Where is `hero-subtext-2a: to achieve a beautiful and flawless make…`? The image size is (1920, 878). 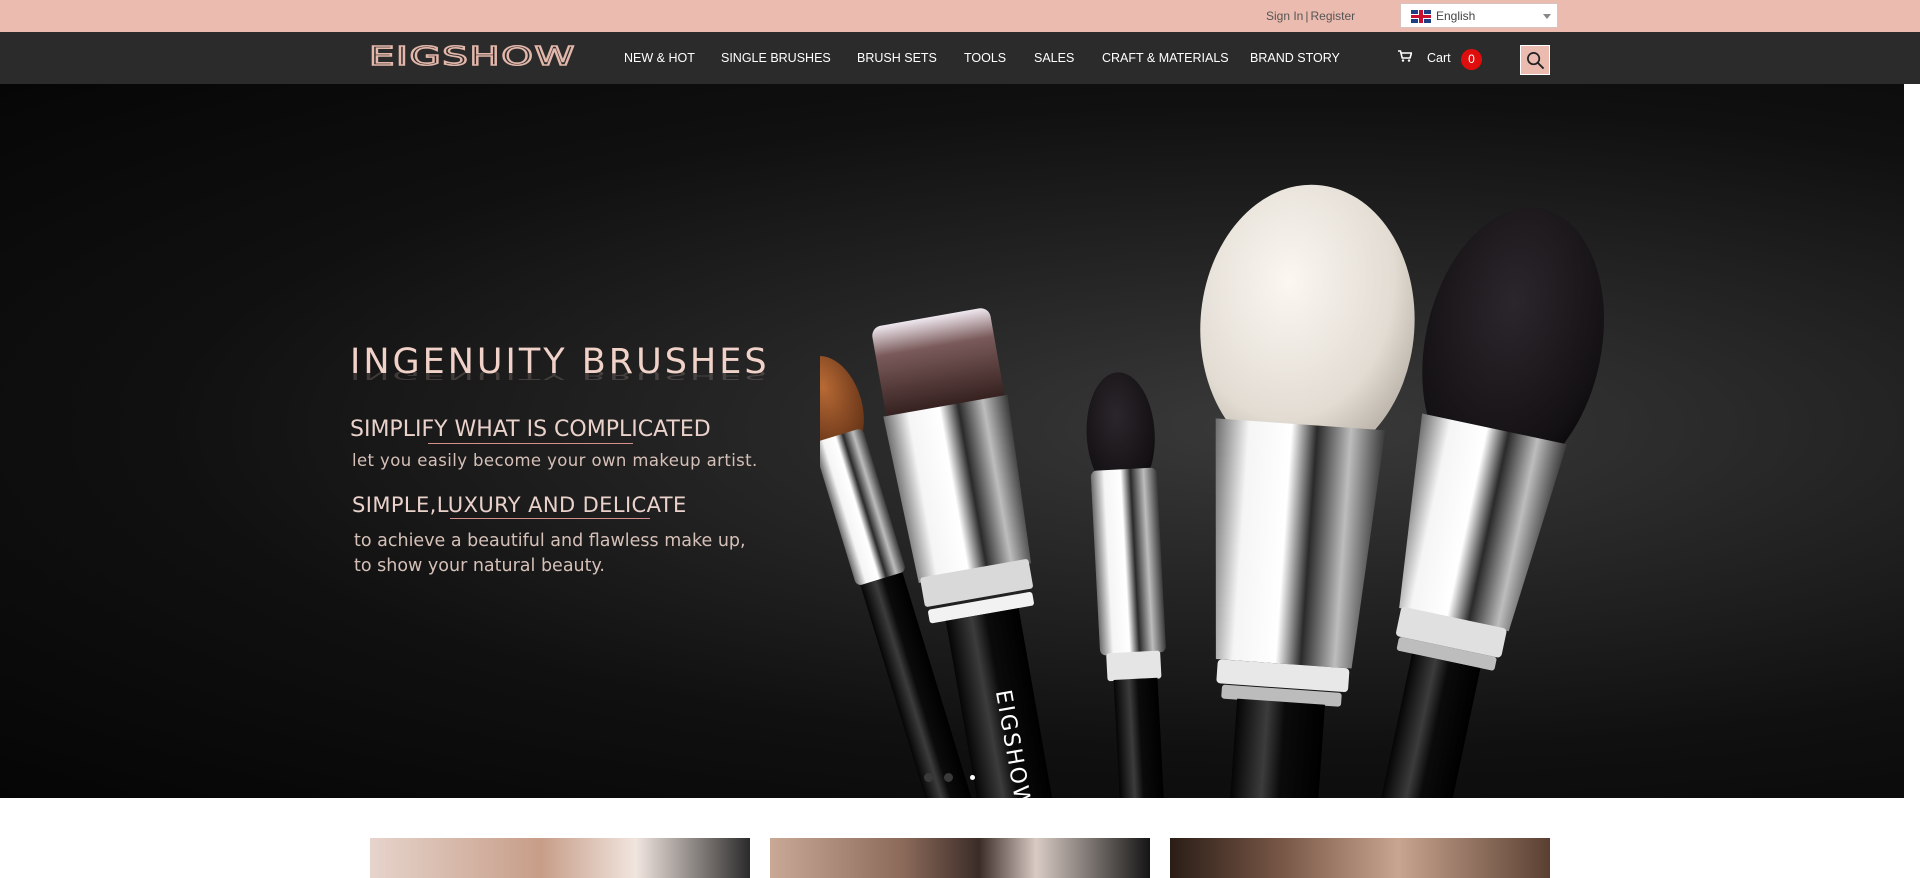 hero-subtext-2a: to achieve a beautiful and flawless make… is located at coordinates (550, 541).